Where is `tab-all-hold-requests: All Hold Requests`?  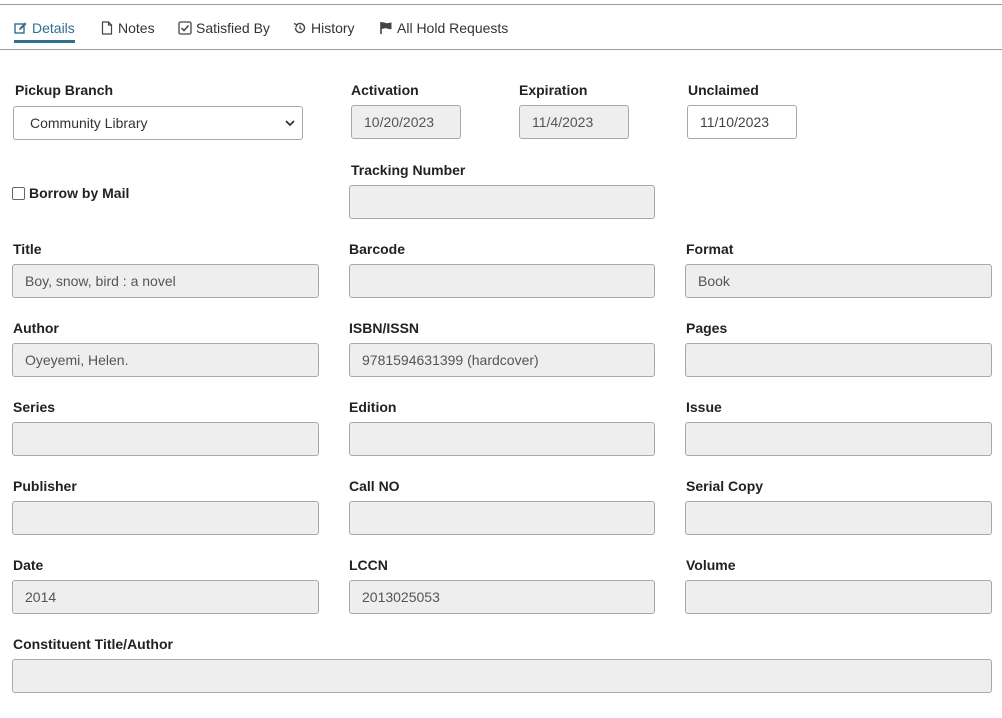 tab-all-hold-requests: All Hold Requests is located at coordinates (443, 28).